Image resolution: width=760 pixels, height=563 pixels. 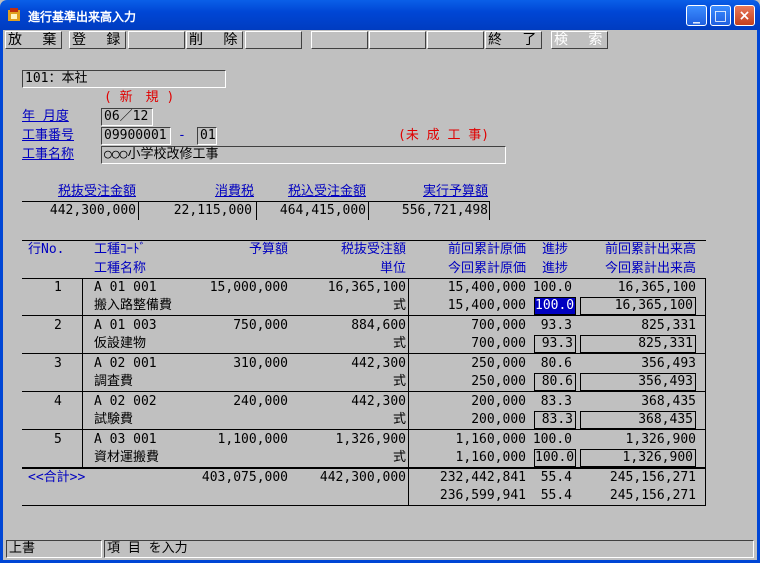 I want to click on summary-tax: 22,115,000, so click(x=212, y=210).